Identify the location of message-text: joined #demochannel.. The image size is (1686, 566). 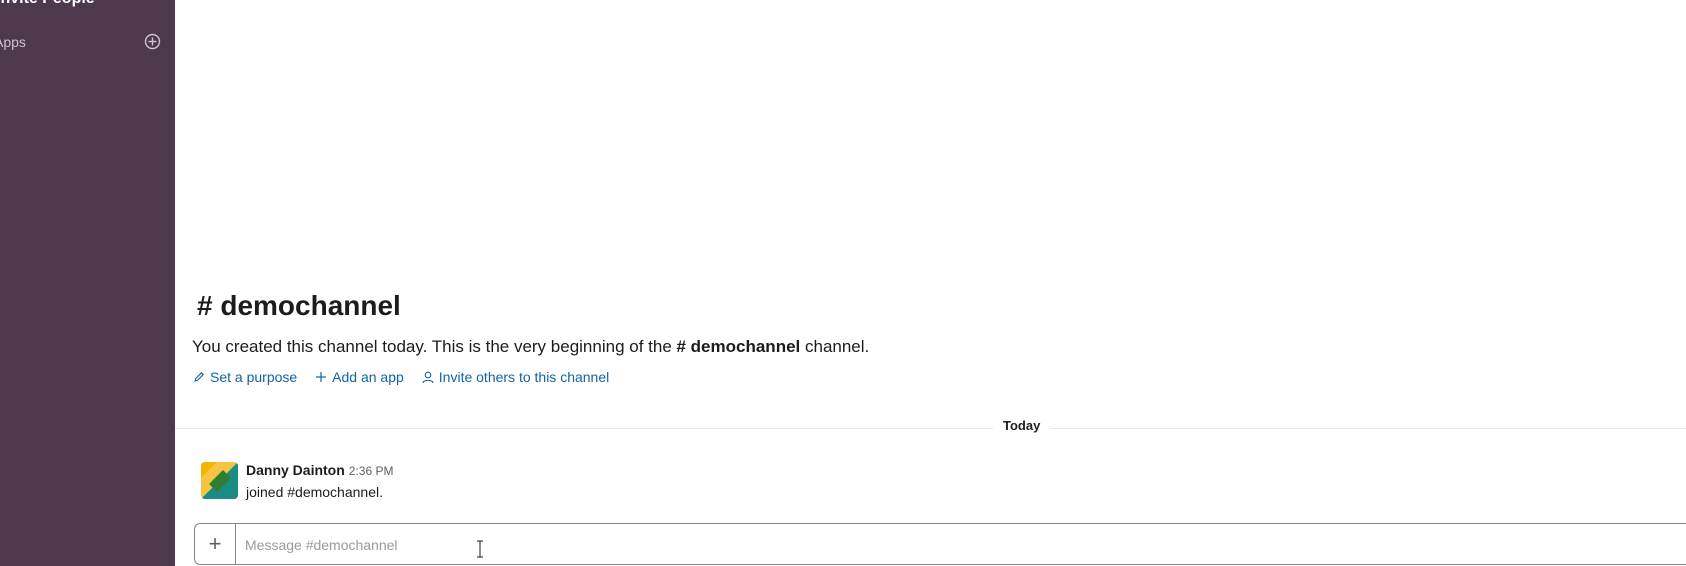
(314, 492).